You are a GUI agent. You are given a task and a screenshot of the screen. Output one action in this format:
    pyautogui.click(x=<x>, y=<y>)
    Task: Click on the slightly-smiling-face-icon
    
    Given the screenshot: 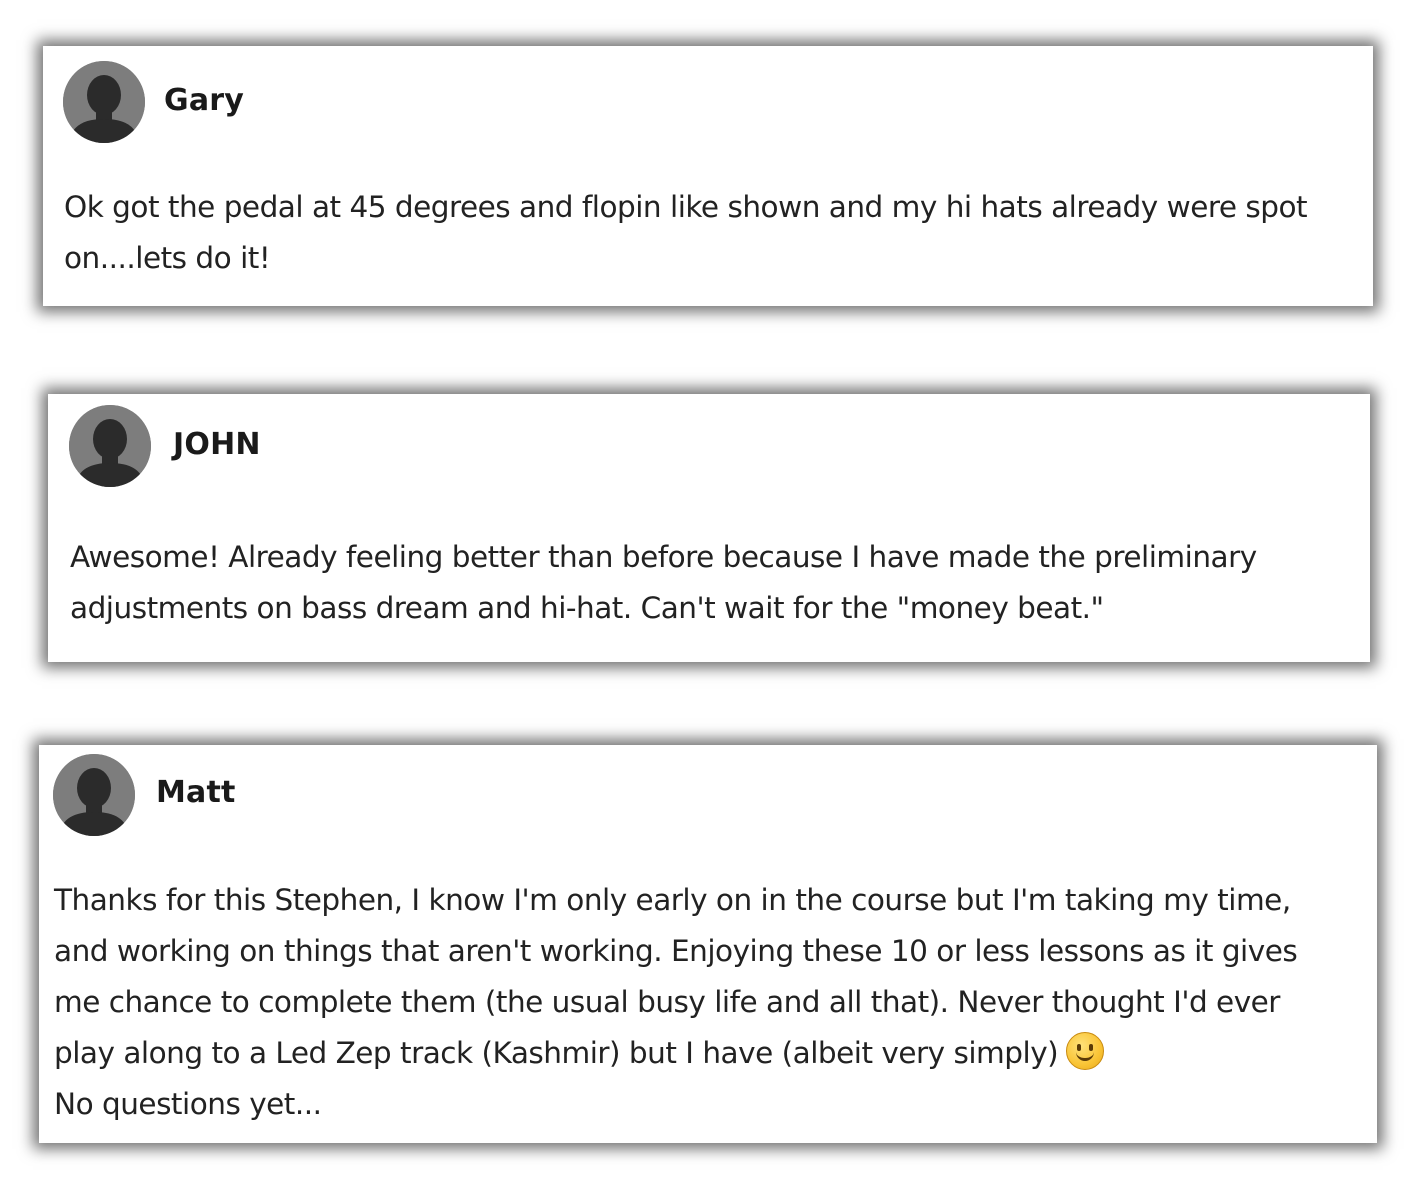 What is the action you would take?
    pyautogui.click(x=1085, y=1051)
    